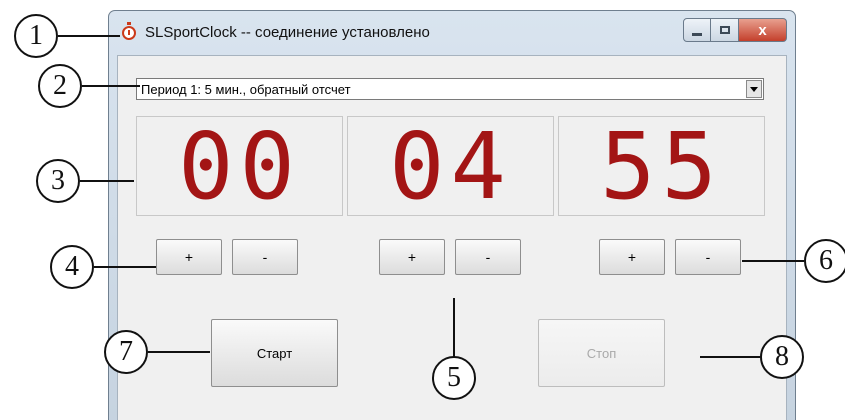 This screenshot has height=420, width=845. Describe the element at coordinates (60, 86) in the screenshot. I see `callout-2: 2` at that location.